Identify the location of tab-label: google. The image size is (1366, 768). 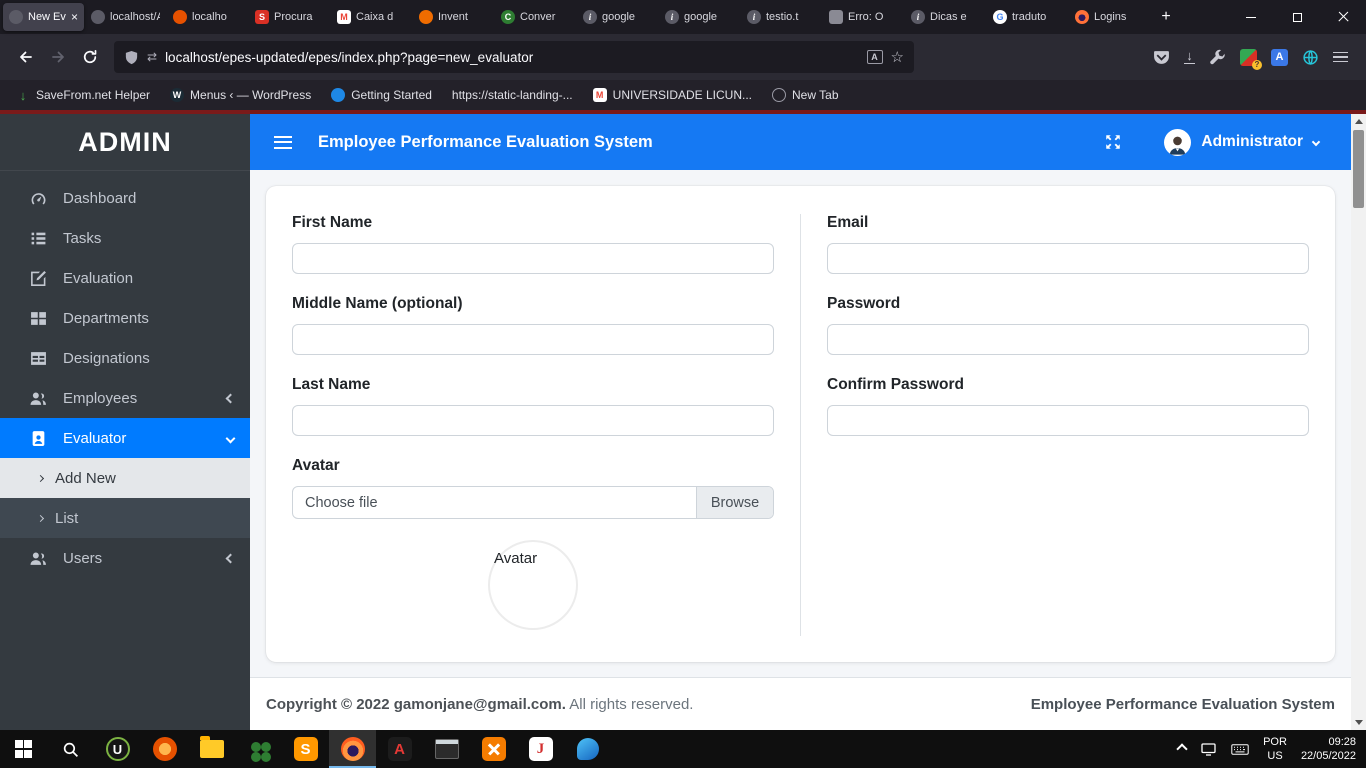
(619, 17).